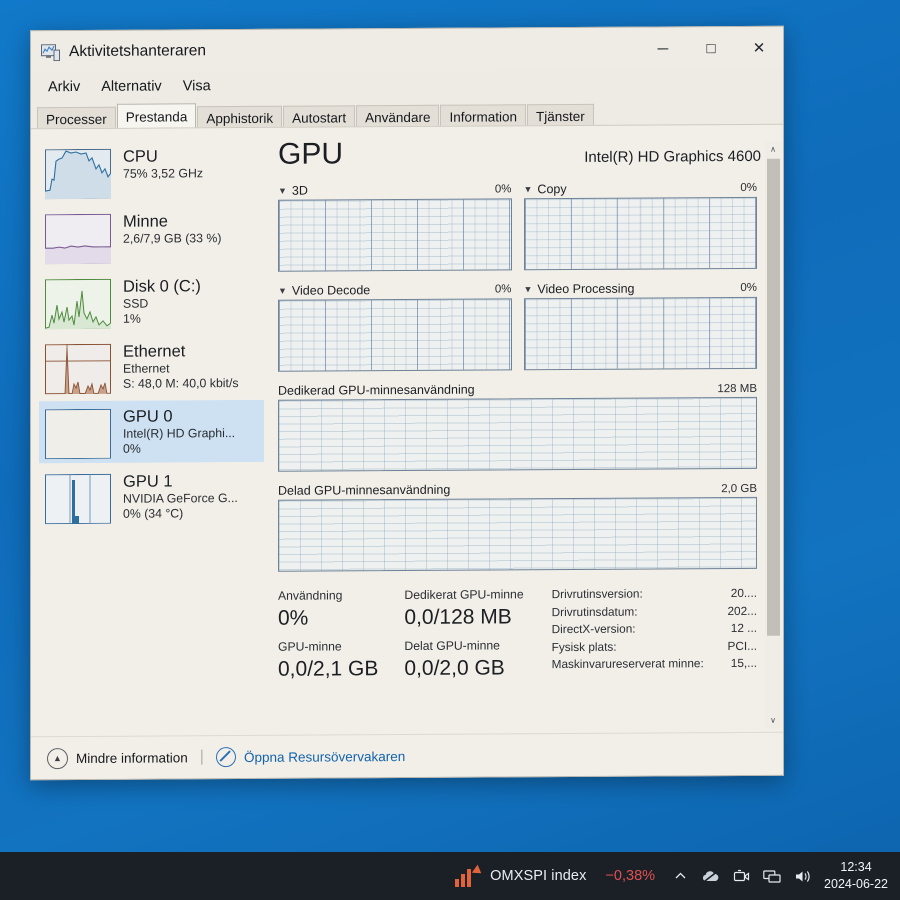 The image size is (900, 900). Describe the element at coordinates (517, 526) in the screenshot. I see `shared-memory-block: Delad GPU-minnesanvändning 2,0 GB` at that location.